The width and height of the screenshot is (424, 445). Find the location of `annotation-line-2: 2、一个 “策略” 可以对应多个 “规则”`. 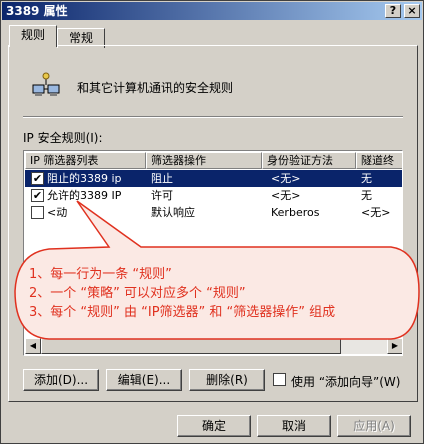

annotation-line-2: 2、一个 “策略” 可以对应多个 “规则” is located at coordinates (137, 293).